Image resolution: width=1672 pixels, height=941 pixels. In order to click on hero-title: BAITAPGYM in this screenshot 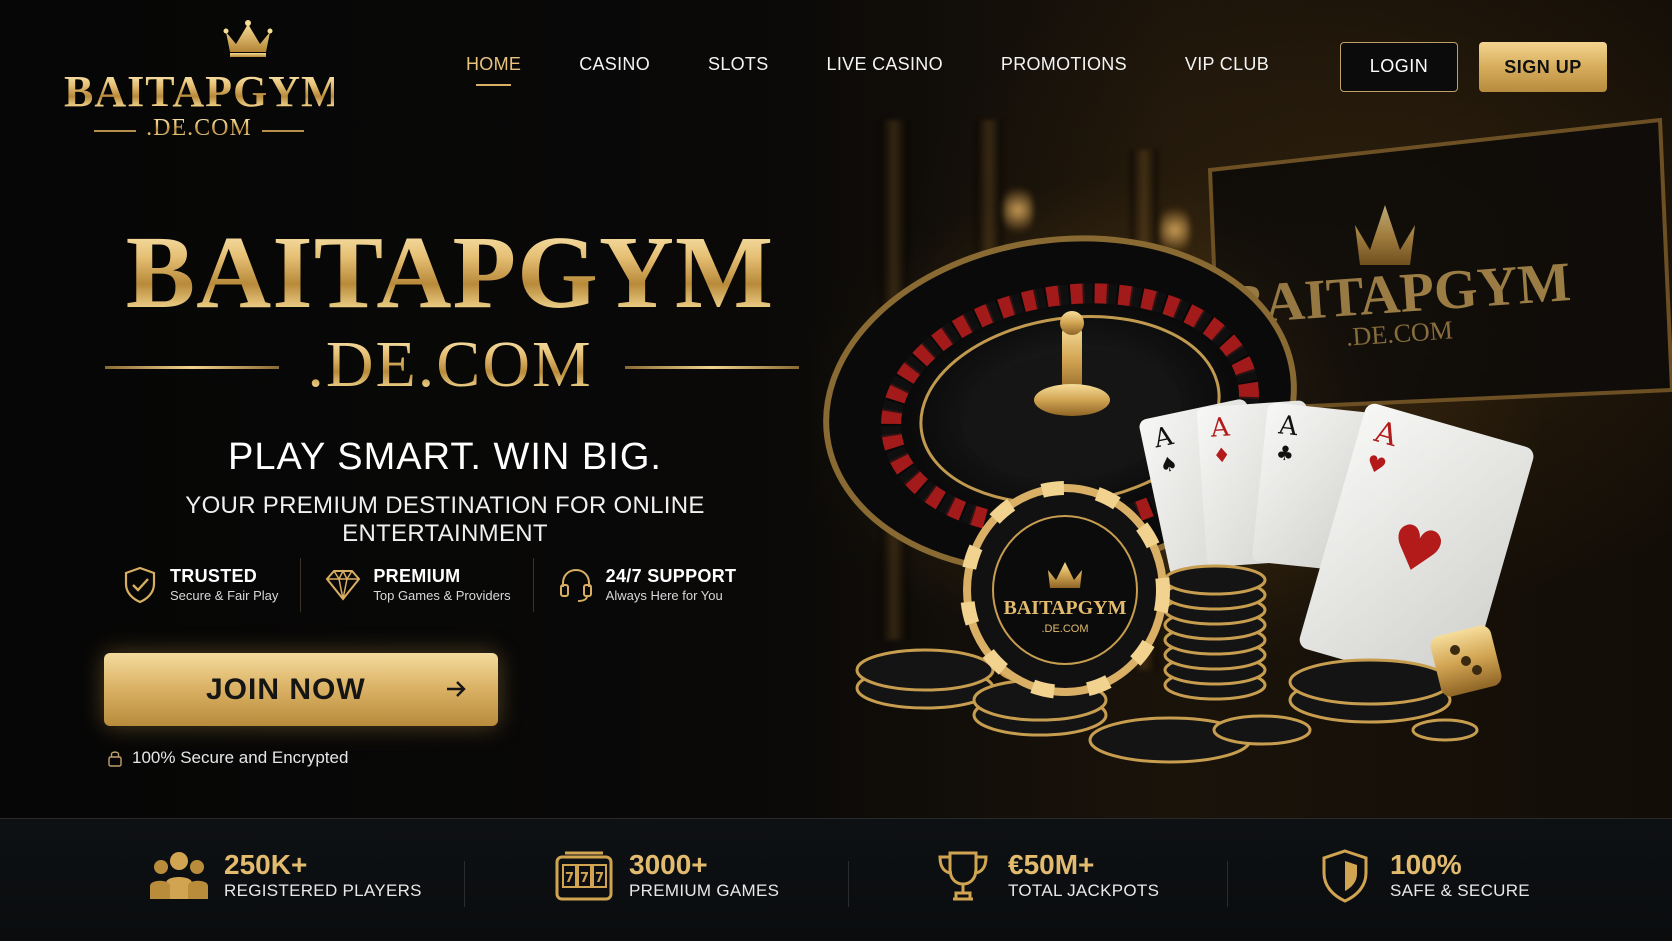, I will do `click(450, 273)`.